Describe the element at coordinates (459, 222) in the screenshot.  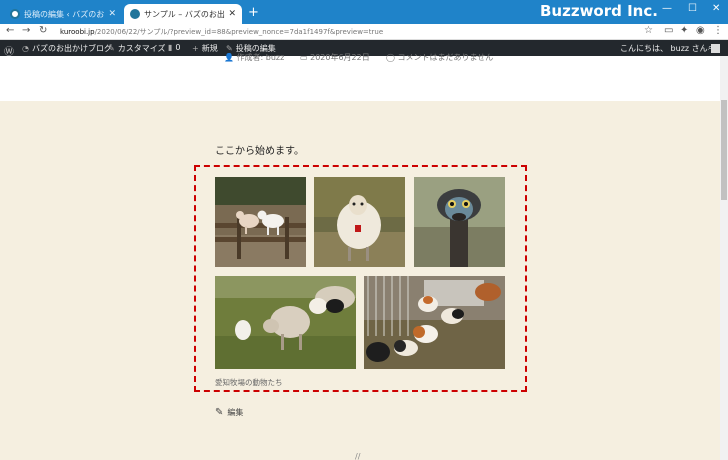
I see `gallery-image-emu` at that location.